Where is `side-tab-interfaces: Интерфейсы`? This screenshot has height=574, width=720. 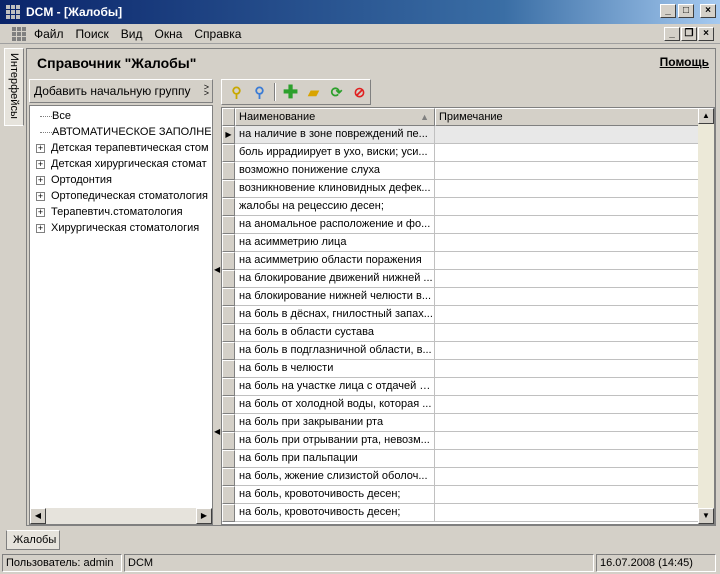
side-tab-interfaces: Интерфейсы is located at coordinates (14, 87).